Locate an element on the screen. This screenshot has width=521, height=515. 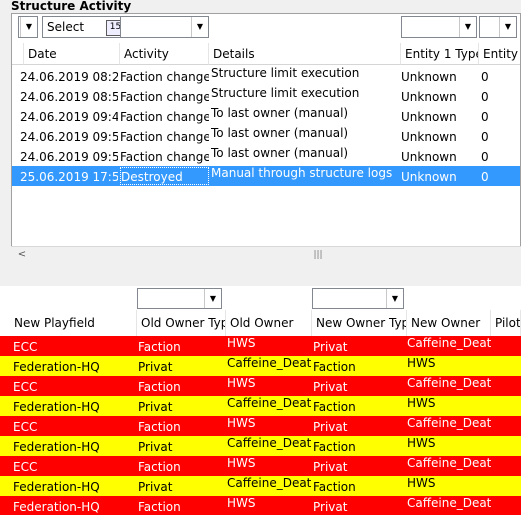
date-cell: 24.06.2019 09:49 is located at coordinates (69, 117).